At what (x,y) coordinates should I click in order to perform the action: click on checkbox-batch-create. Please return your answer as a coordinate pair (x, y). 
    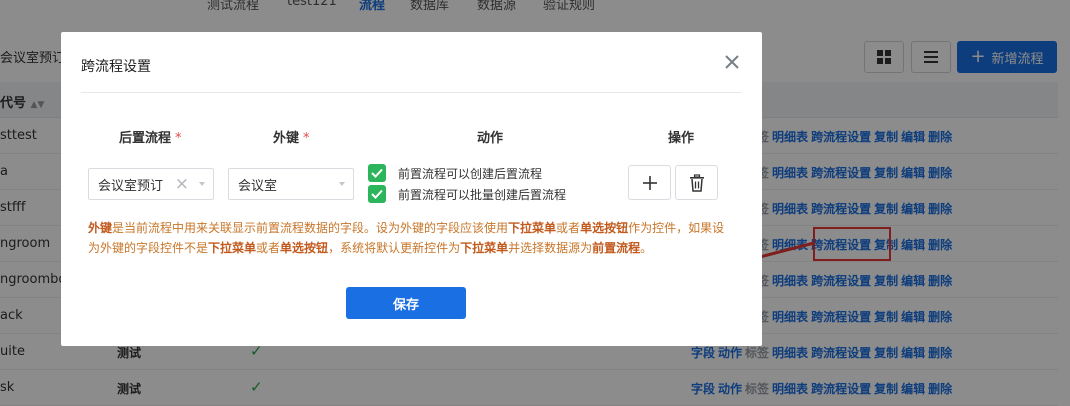
    Looking at the image, I should click on (377, 194).